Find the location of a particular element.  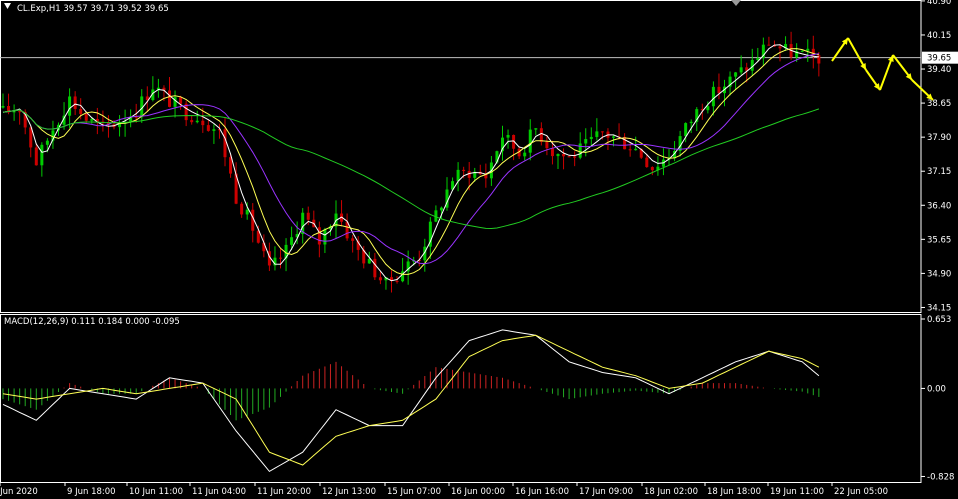

y-tick-label: 40.90 is located at coordinates (939, 3).